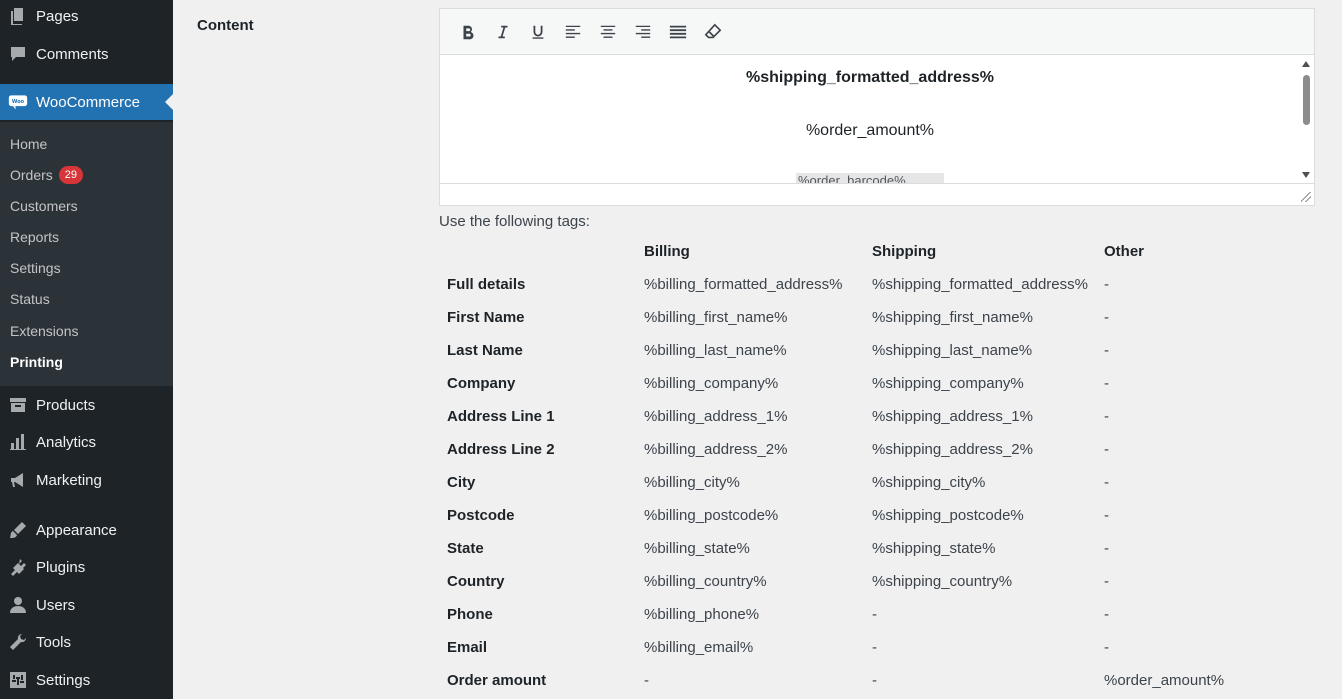  I want to click on menu-item-tools: Tools, so click(86, 642).